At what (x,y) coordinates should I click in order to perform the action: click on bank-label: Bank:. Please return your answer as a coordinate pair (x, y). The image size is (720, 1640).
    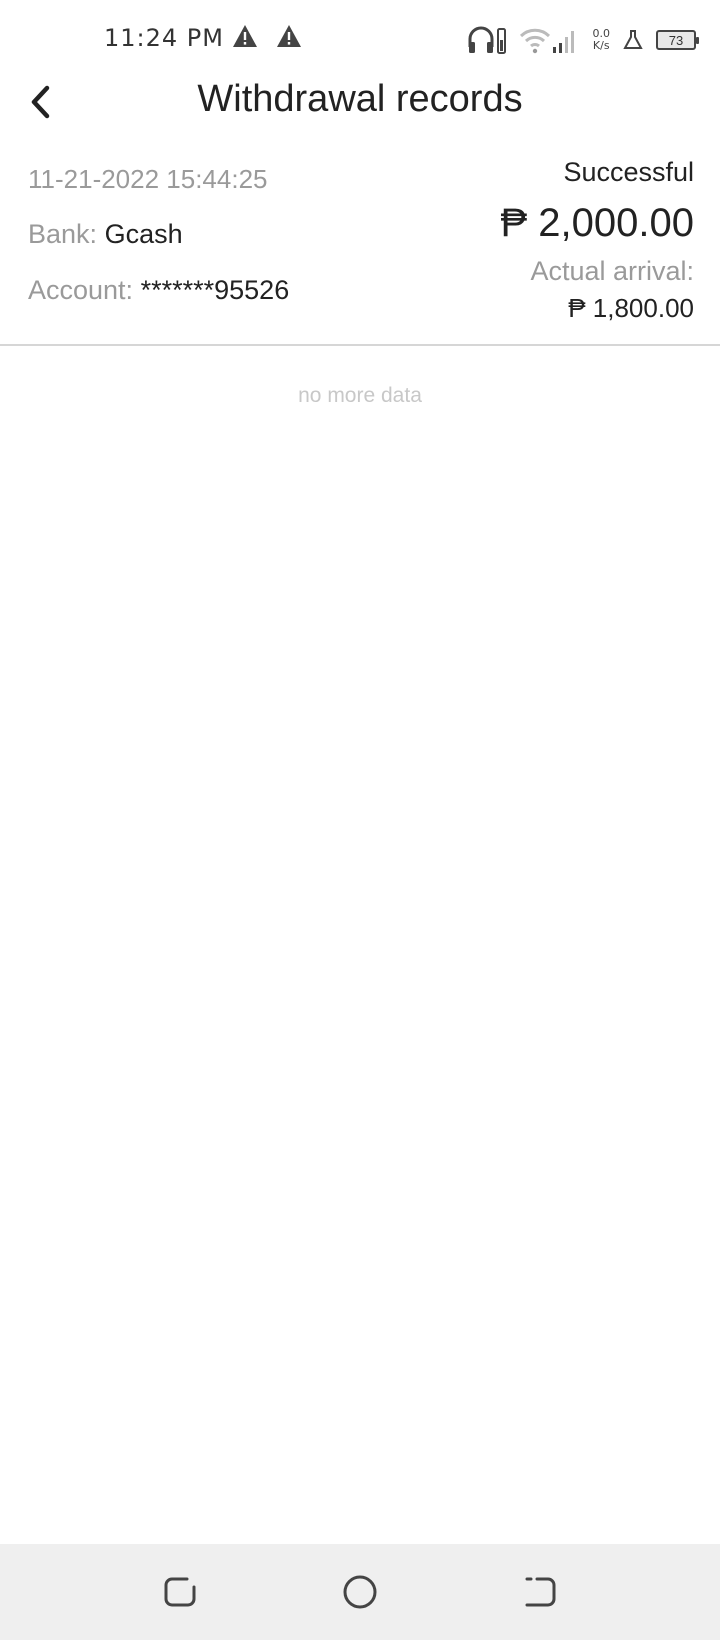
    Looking at the image, I should click on (63, 234).